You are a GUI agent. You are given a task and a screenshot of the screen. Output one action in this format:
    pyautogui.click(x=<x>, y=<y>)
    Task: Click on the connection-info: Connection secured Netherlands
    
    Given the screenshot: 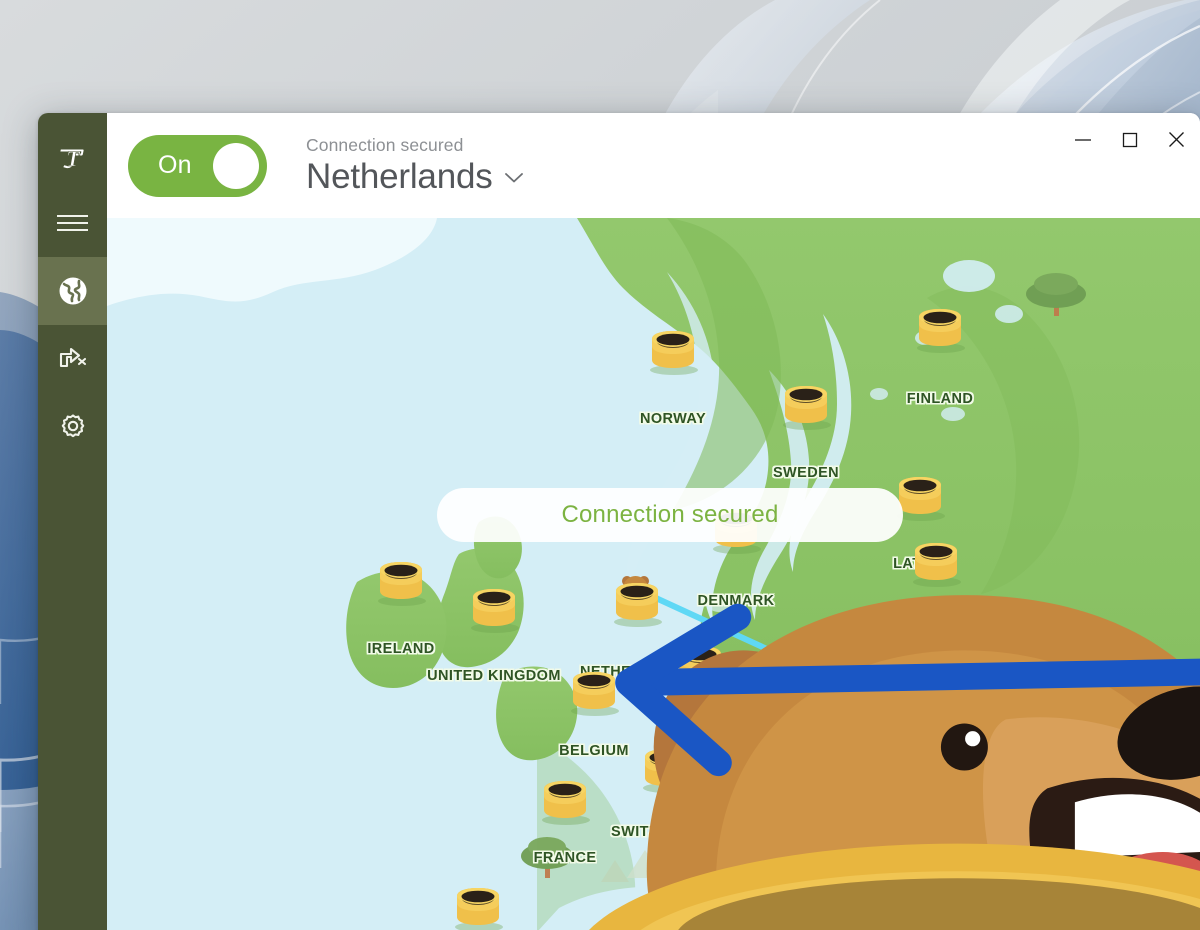 What is the action you would take?
    pyautogui.click(x=415, y=166)
    